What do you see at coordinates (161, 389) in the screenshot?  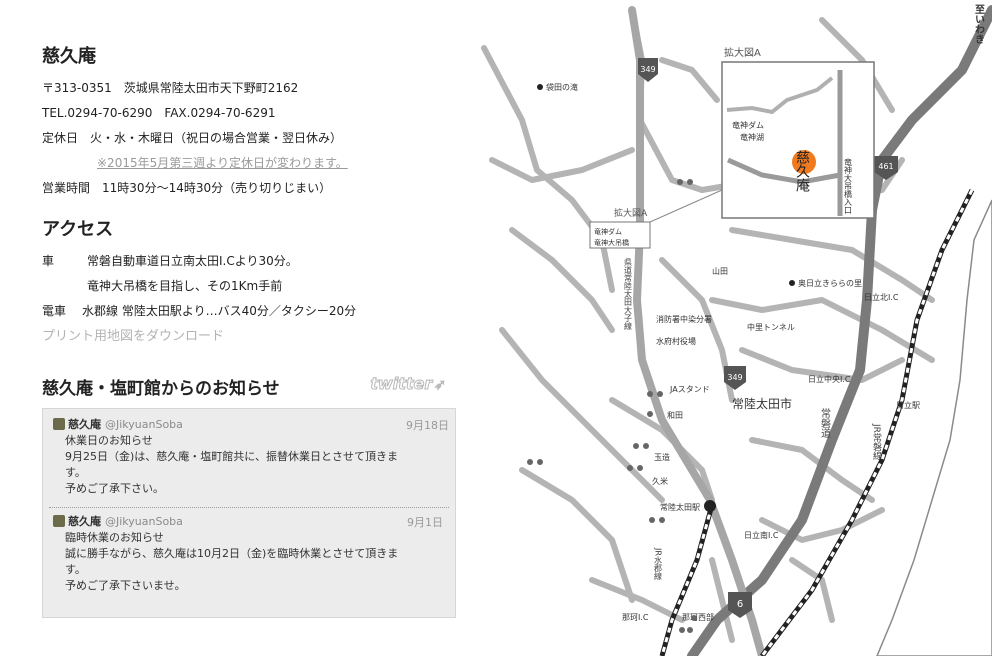 I see `news-title: 慈久庵・塩町館からのお知らせ` at bounding box center [161, 389].